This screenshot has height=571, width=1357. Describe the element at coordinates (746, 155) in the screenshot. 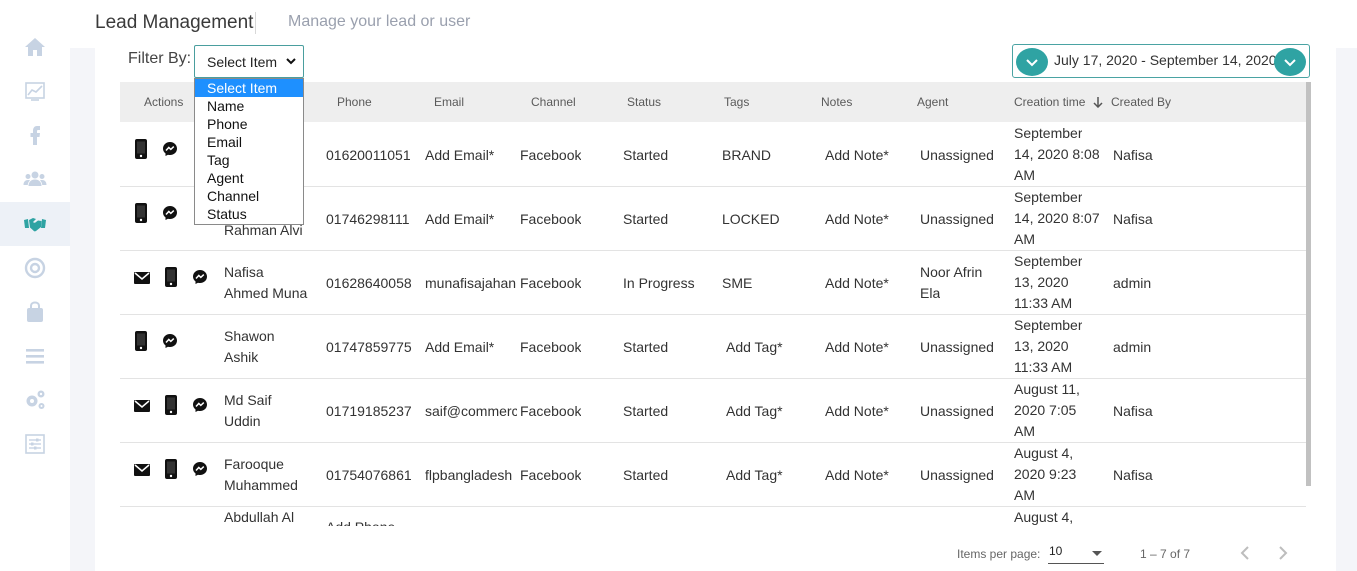

I see `cell-tags: BRAND` at that location.